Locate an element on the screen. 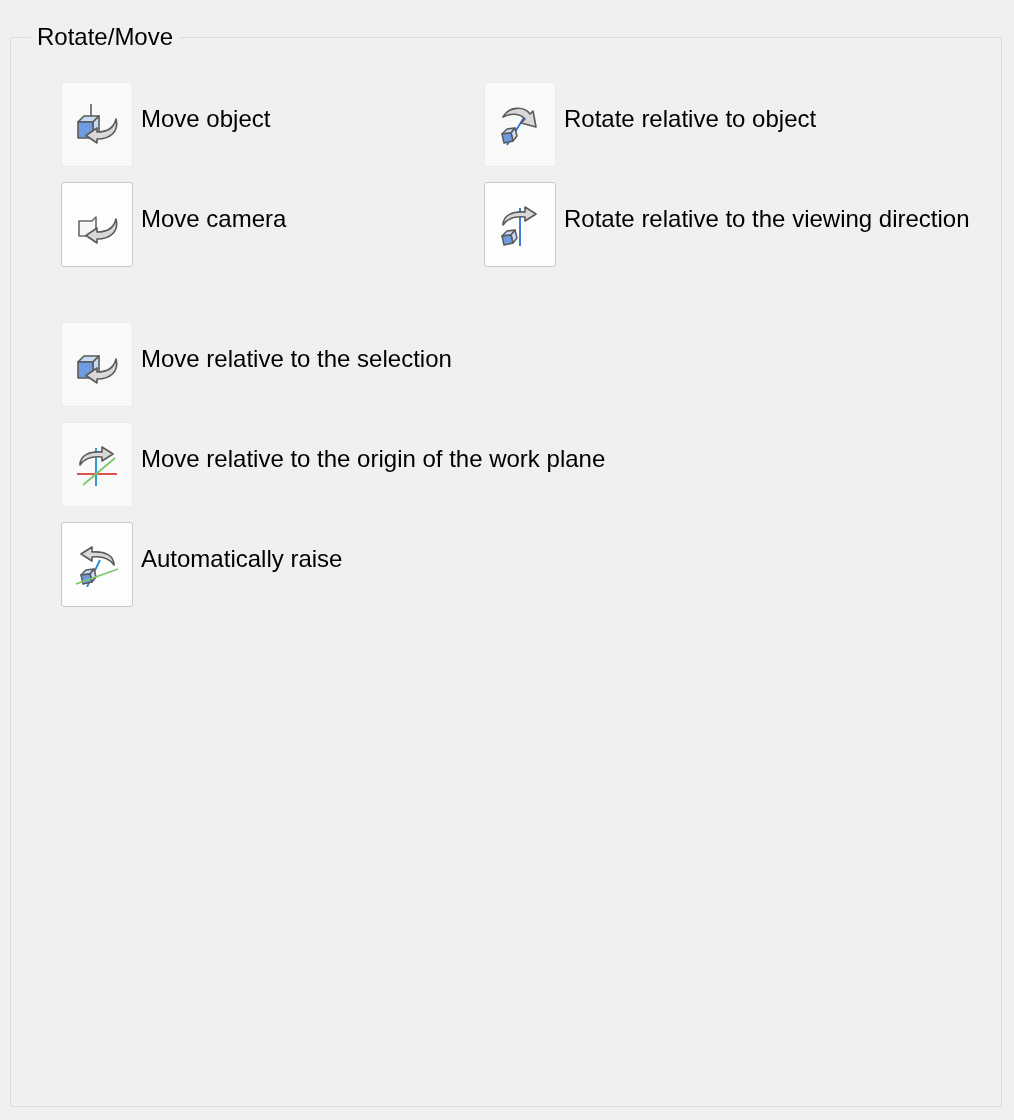 Image resolution: width=1014 pixels, height=1120 pixels. option-label: Move relative to the origin of the work plane is located at coordinates (373, 458).